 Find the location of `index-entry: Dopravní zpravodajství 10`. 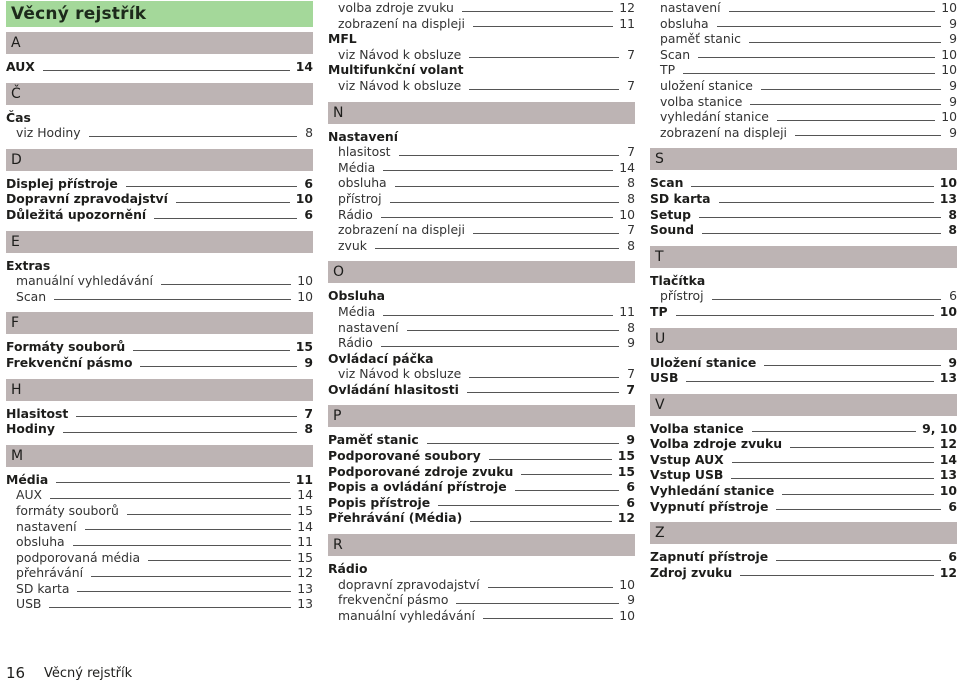

index-entry: Dopravní zpravodajství 10 is located at coordinates (159, 199).